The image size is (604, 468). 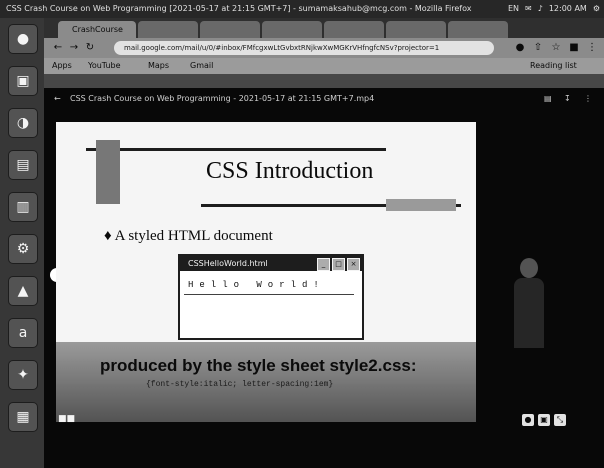 I want to click on document-icon: ▤, so click(x=23, y=165).